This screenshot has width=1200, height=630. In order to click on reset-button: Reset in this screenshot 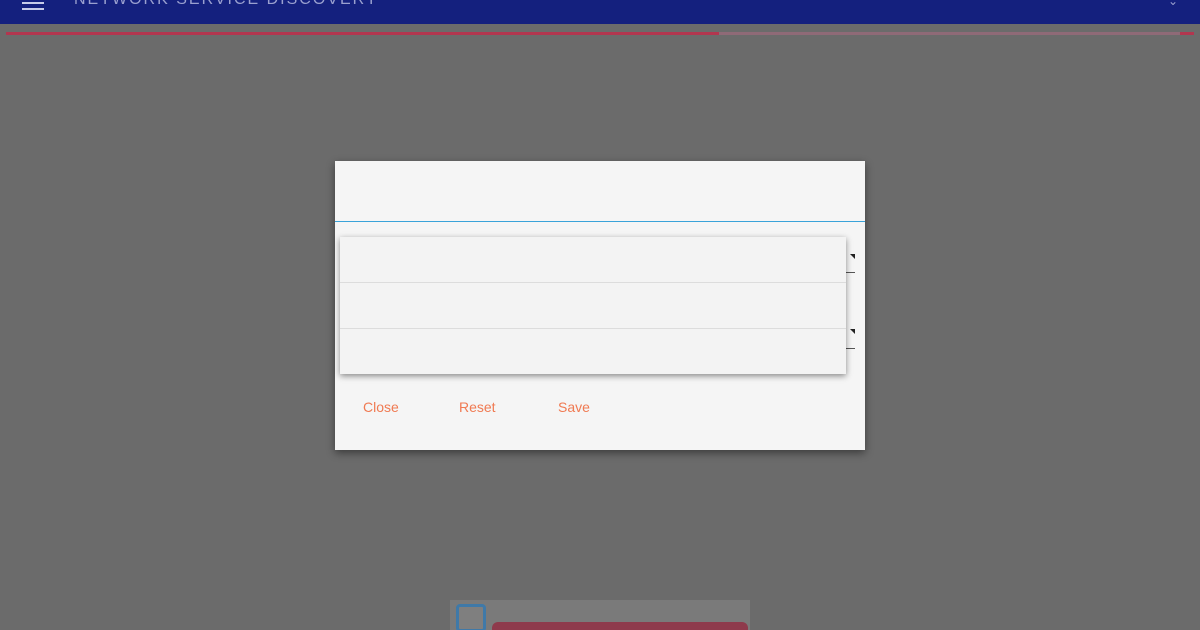, I will do `click(477, 407)`.